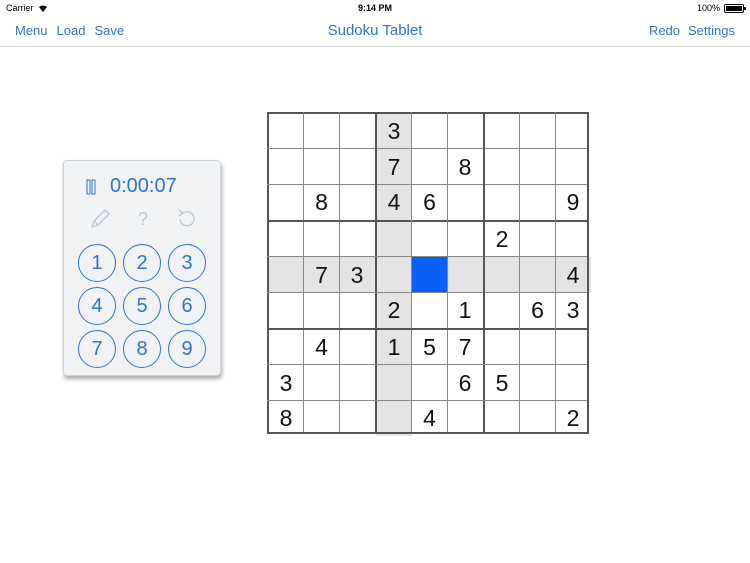  I want to click on sudoku-cell-r5c6, so click(465, 274).